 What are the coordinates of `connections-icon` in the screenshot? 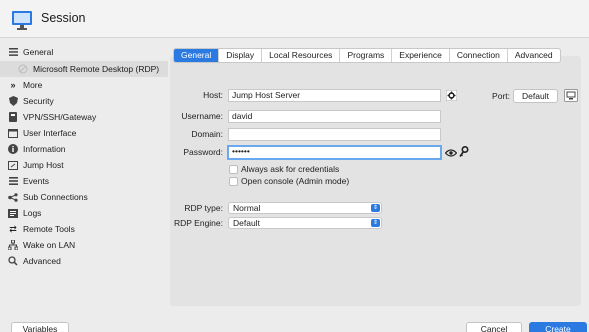 It's located at (13, 197).